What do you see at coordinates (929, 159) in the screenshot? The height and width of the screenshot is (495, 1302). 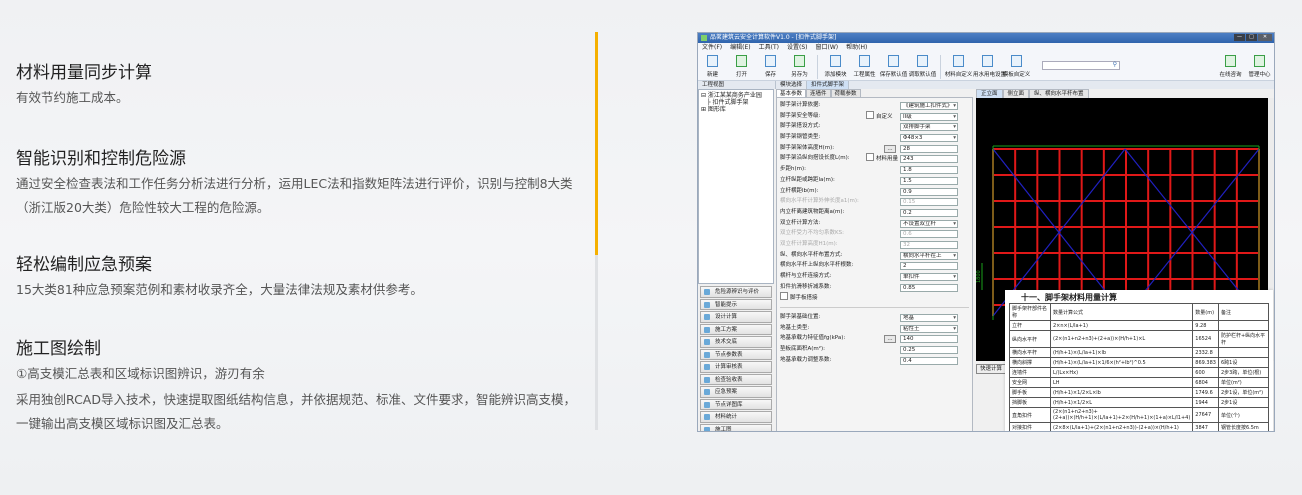 I see `text-input: 243` at bounding box center [929, 159].